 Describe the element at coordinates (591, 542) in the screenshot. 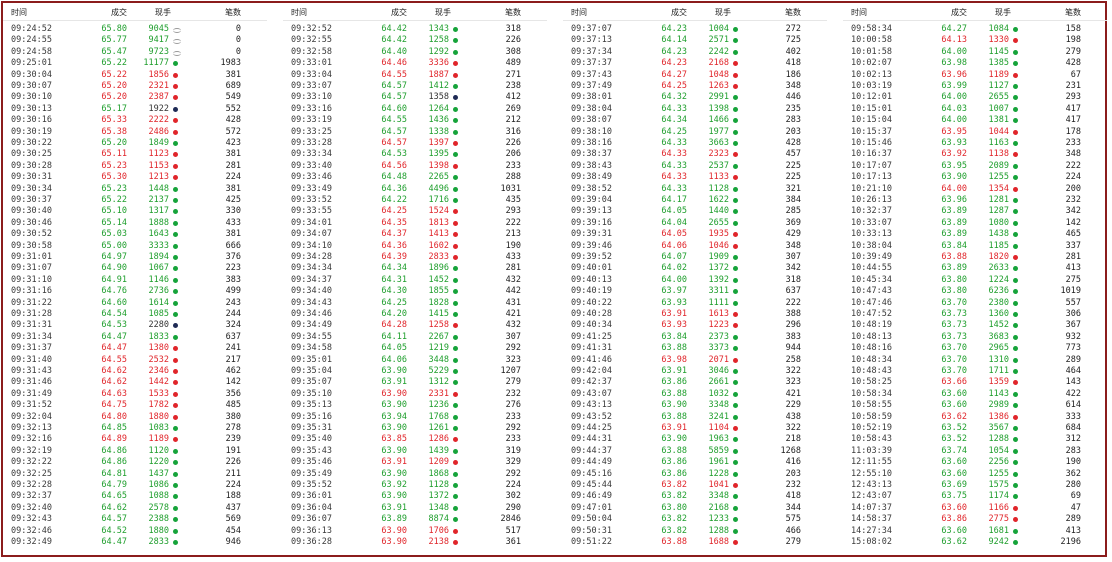

I see `time-cell: 09:51:22` at that location.